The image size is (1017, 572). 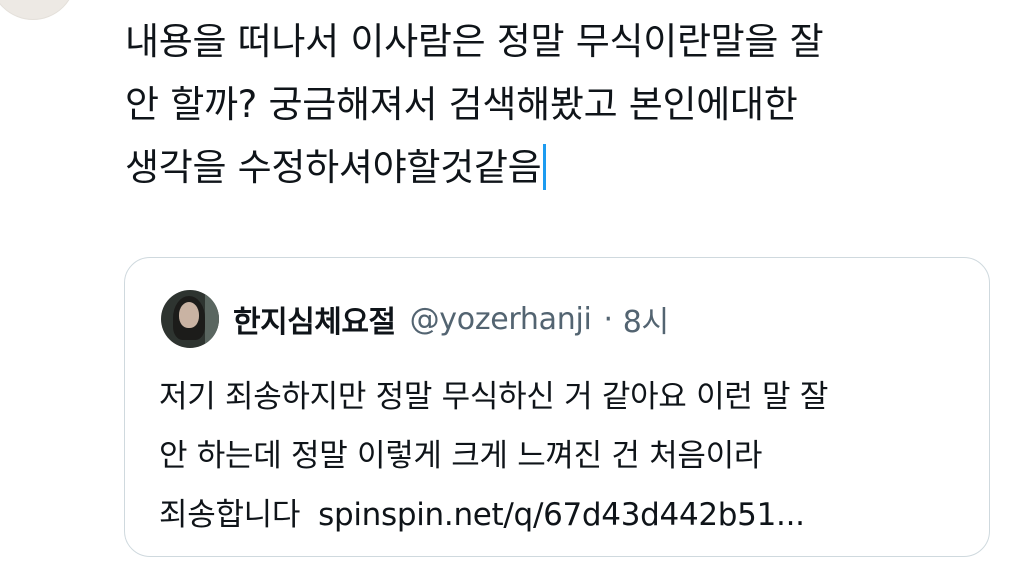 What do you see at coordinates (314, 319) in the screenshot?
I see `quoted-author-name: 한지심체요절` at bounding box center [314, 319].